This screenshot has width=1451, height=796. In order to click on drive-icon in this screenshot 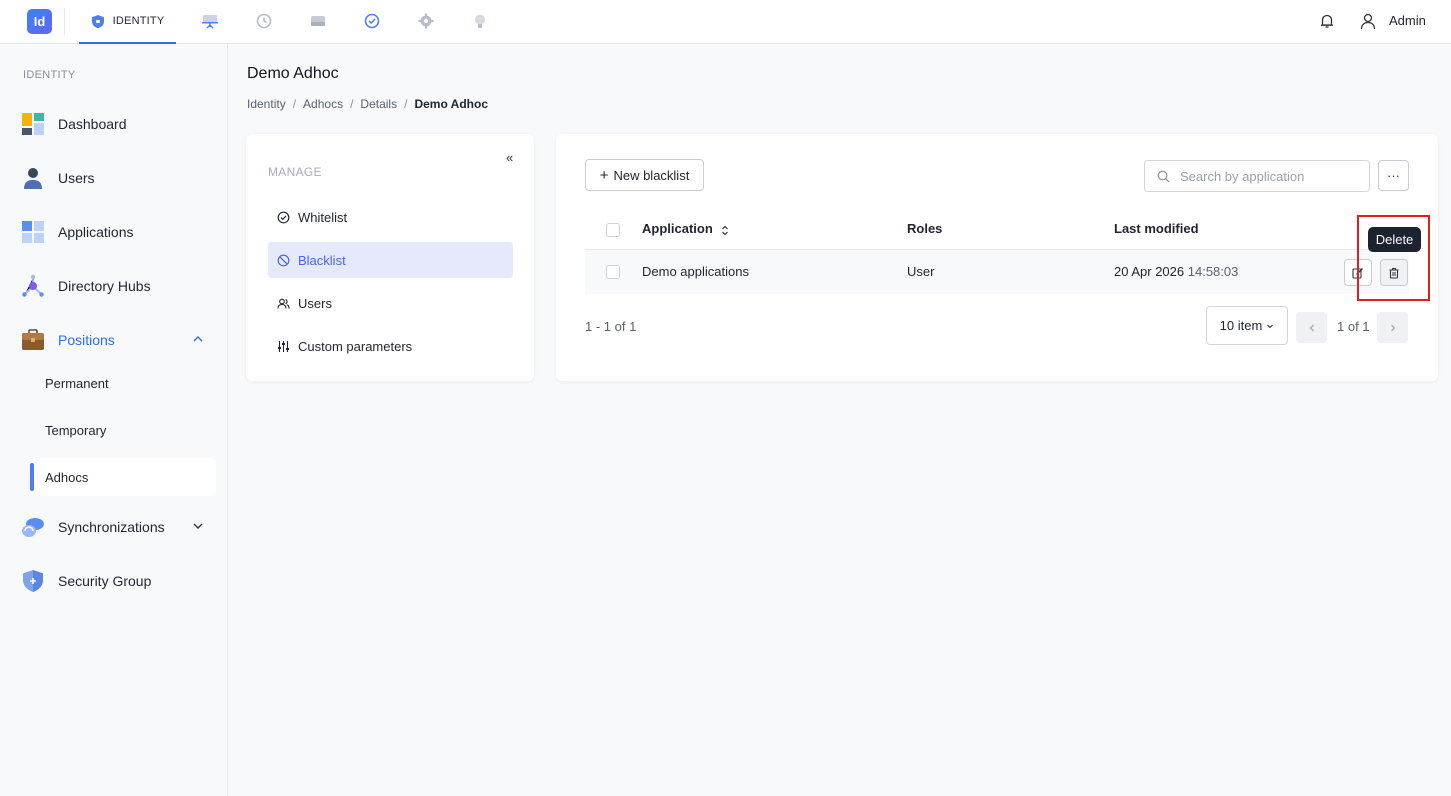, I will do `click(318, 21)`.